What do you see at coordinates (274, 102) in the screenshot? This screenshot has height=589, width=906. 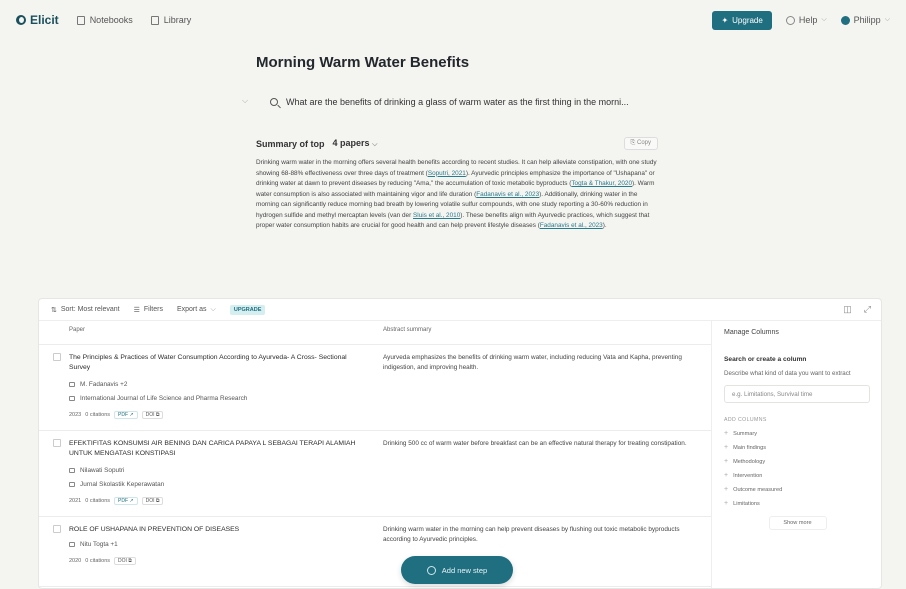 I see `search-icon` at bounding box center [274, 102].